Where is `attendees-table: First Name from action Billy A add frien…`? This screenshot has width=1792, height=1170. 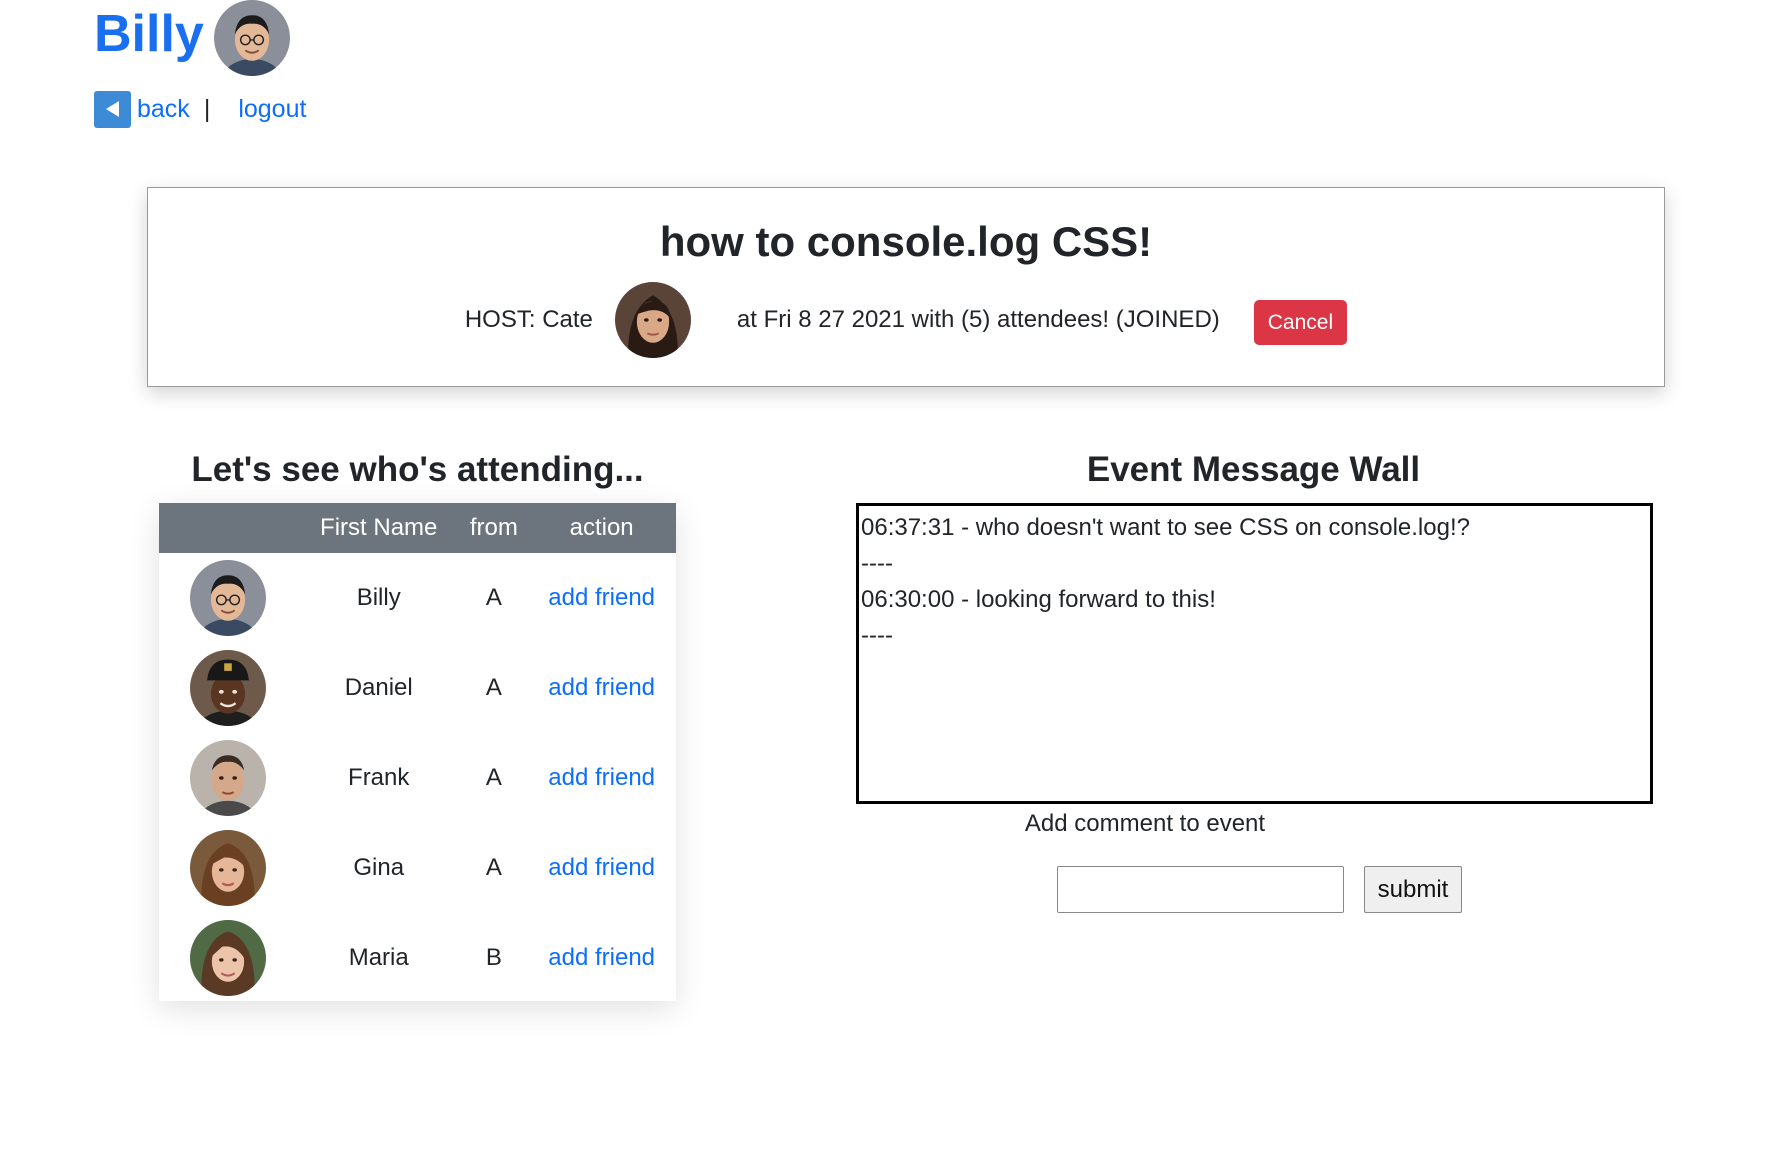 attendees-table: First Name from action Billy A add frien… is located at coordinates (417, 753).